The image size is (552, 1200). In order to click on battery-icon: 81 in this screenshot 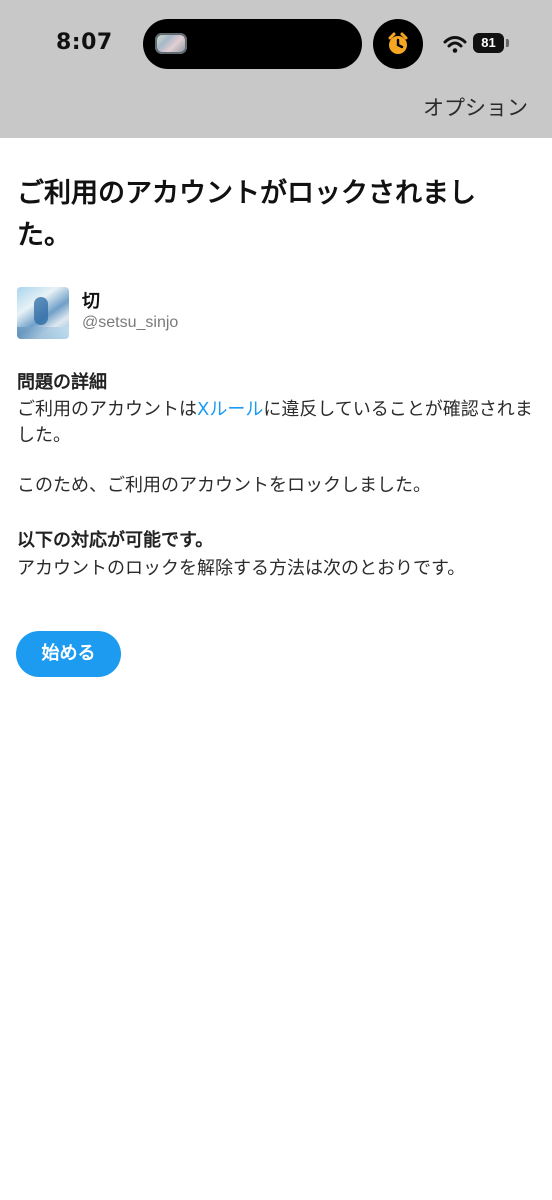, I will do `click(491, 44)`.